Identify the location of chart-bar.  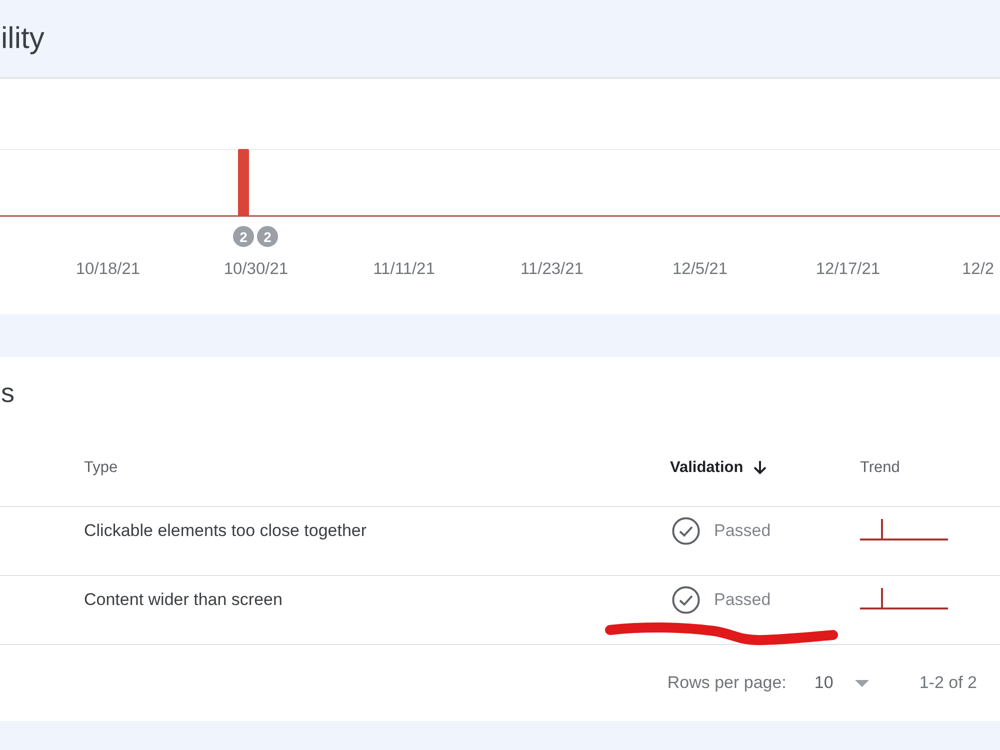
(243, 182).